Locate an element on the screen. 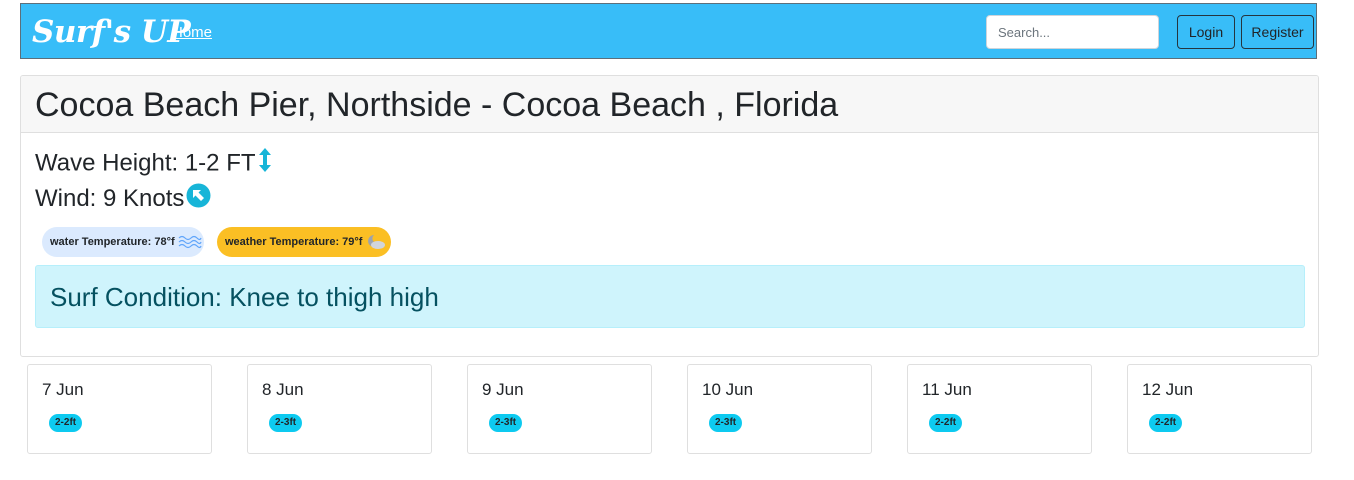 This screenshot has width=1354, height=480. wind-direction-arrow-icon is located at coordinates (198, 199).